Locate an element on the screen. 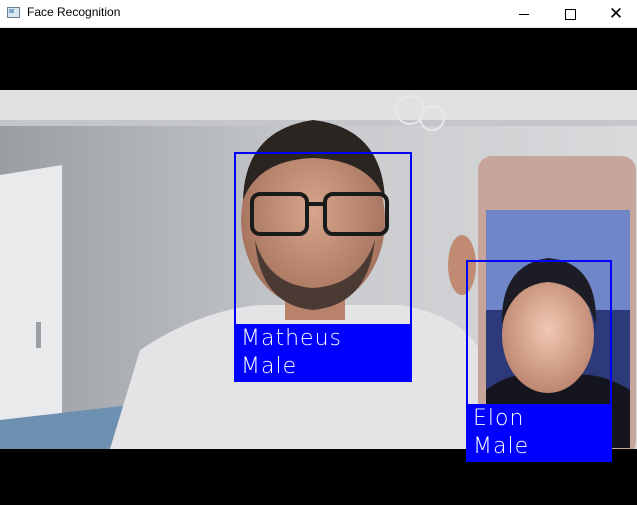 This screenshot has height=505, width=637. minimize-button is located at coordinates (524, 14).